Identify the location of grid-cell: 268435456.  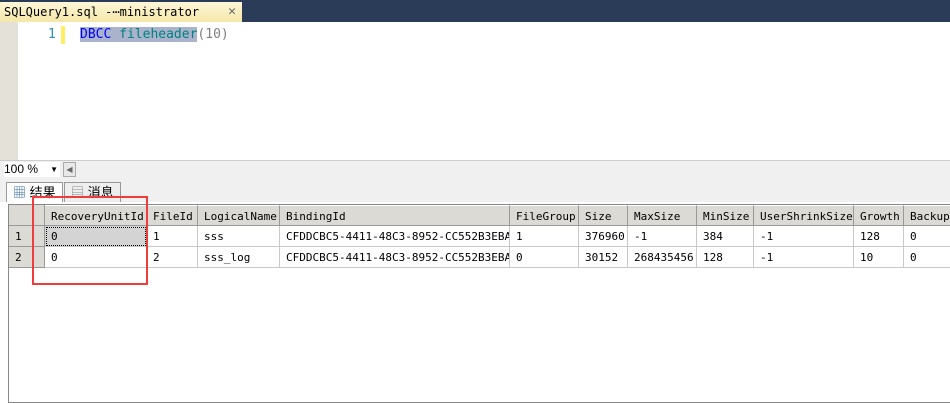
(662, 257).